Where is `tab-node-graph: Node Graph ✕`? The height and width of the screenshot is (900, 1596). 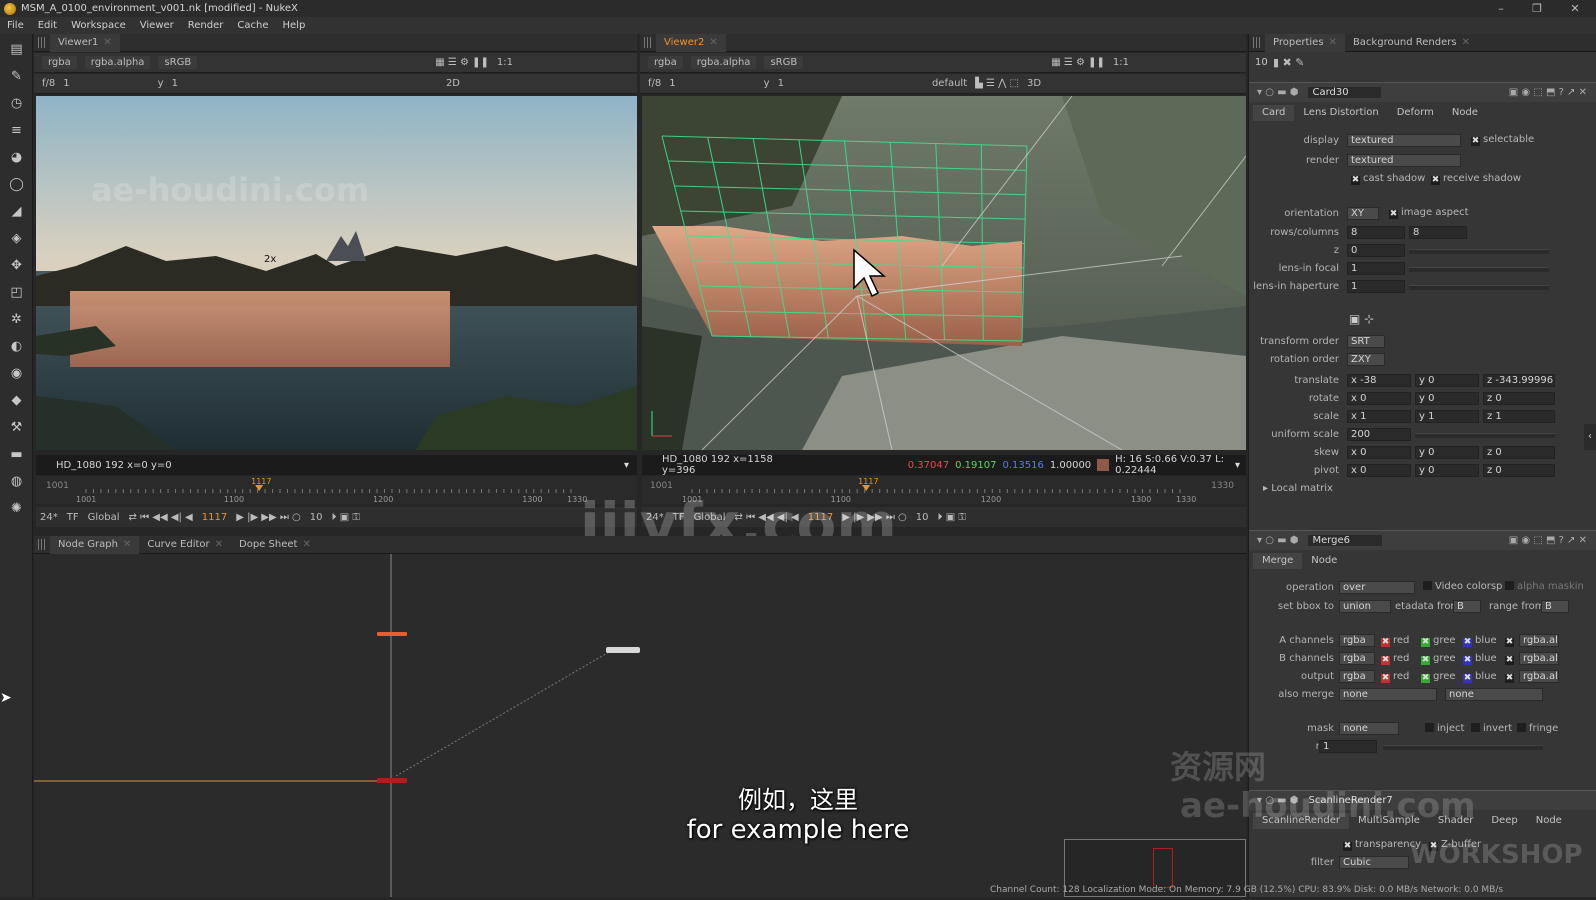 tab-node-graph: Node Graph ✕ is located at coordinates (95, 544).